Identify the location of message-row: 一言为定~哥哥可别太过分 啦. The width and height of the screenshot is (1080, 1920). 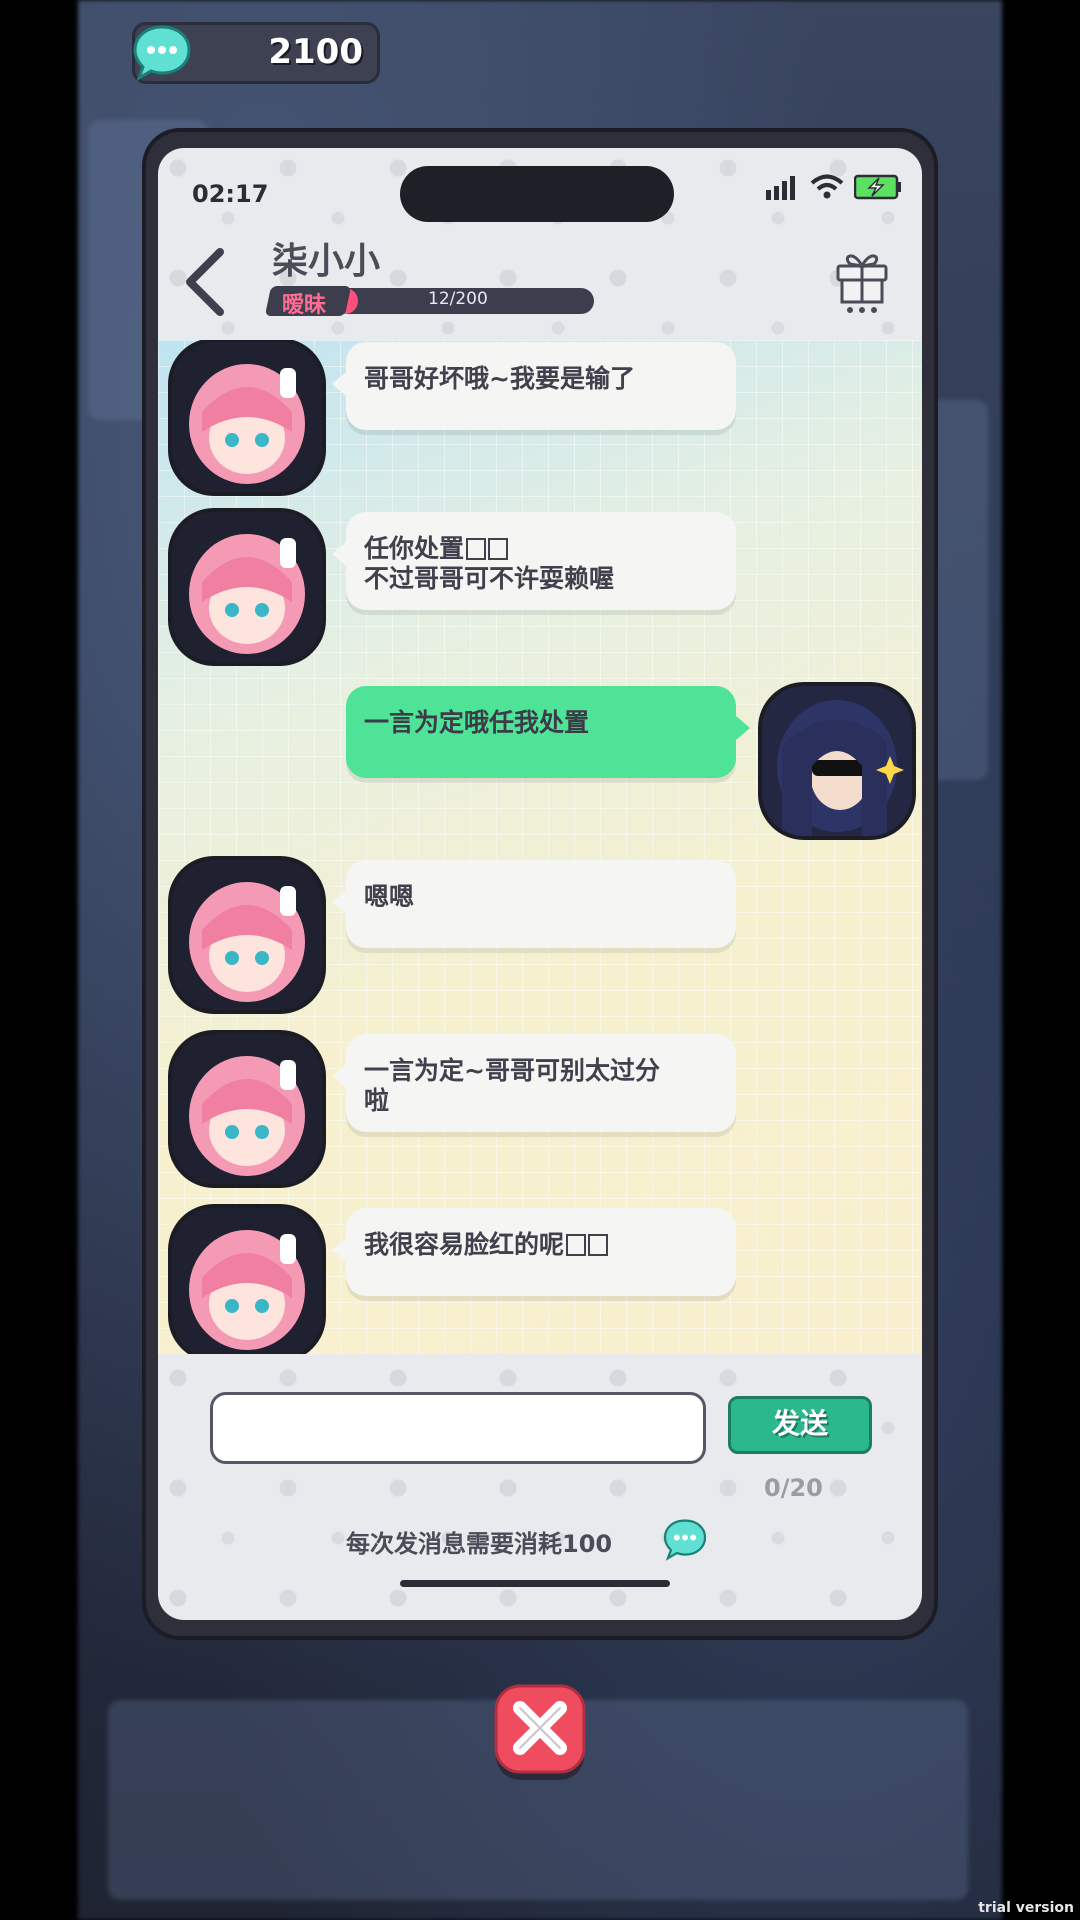
(540, 1114).